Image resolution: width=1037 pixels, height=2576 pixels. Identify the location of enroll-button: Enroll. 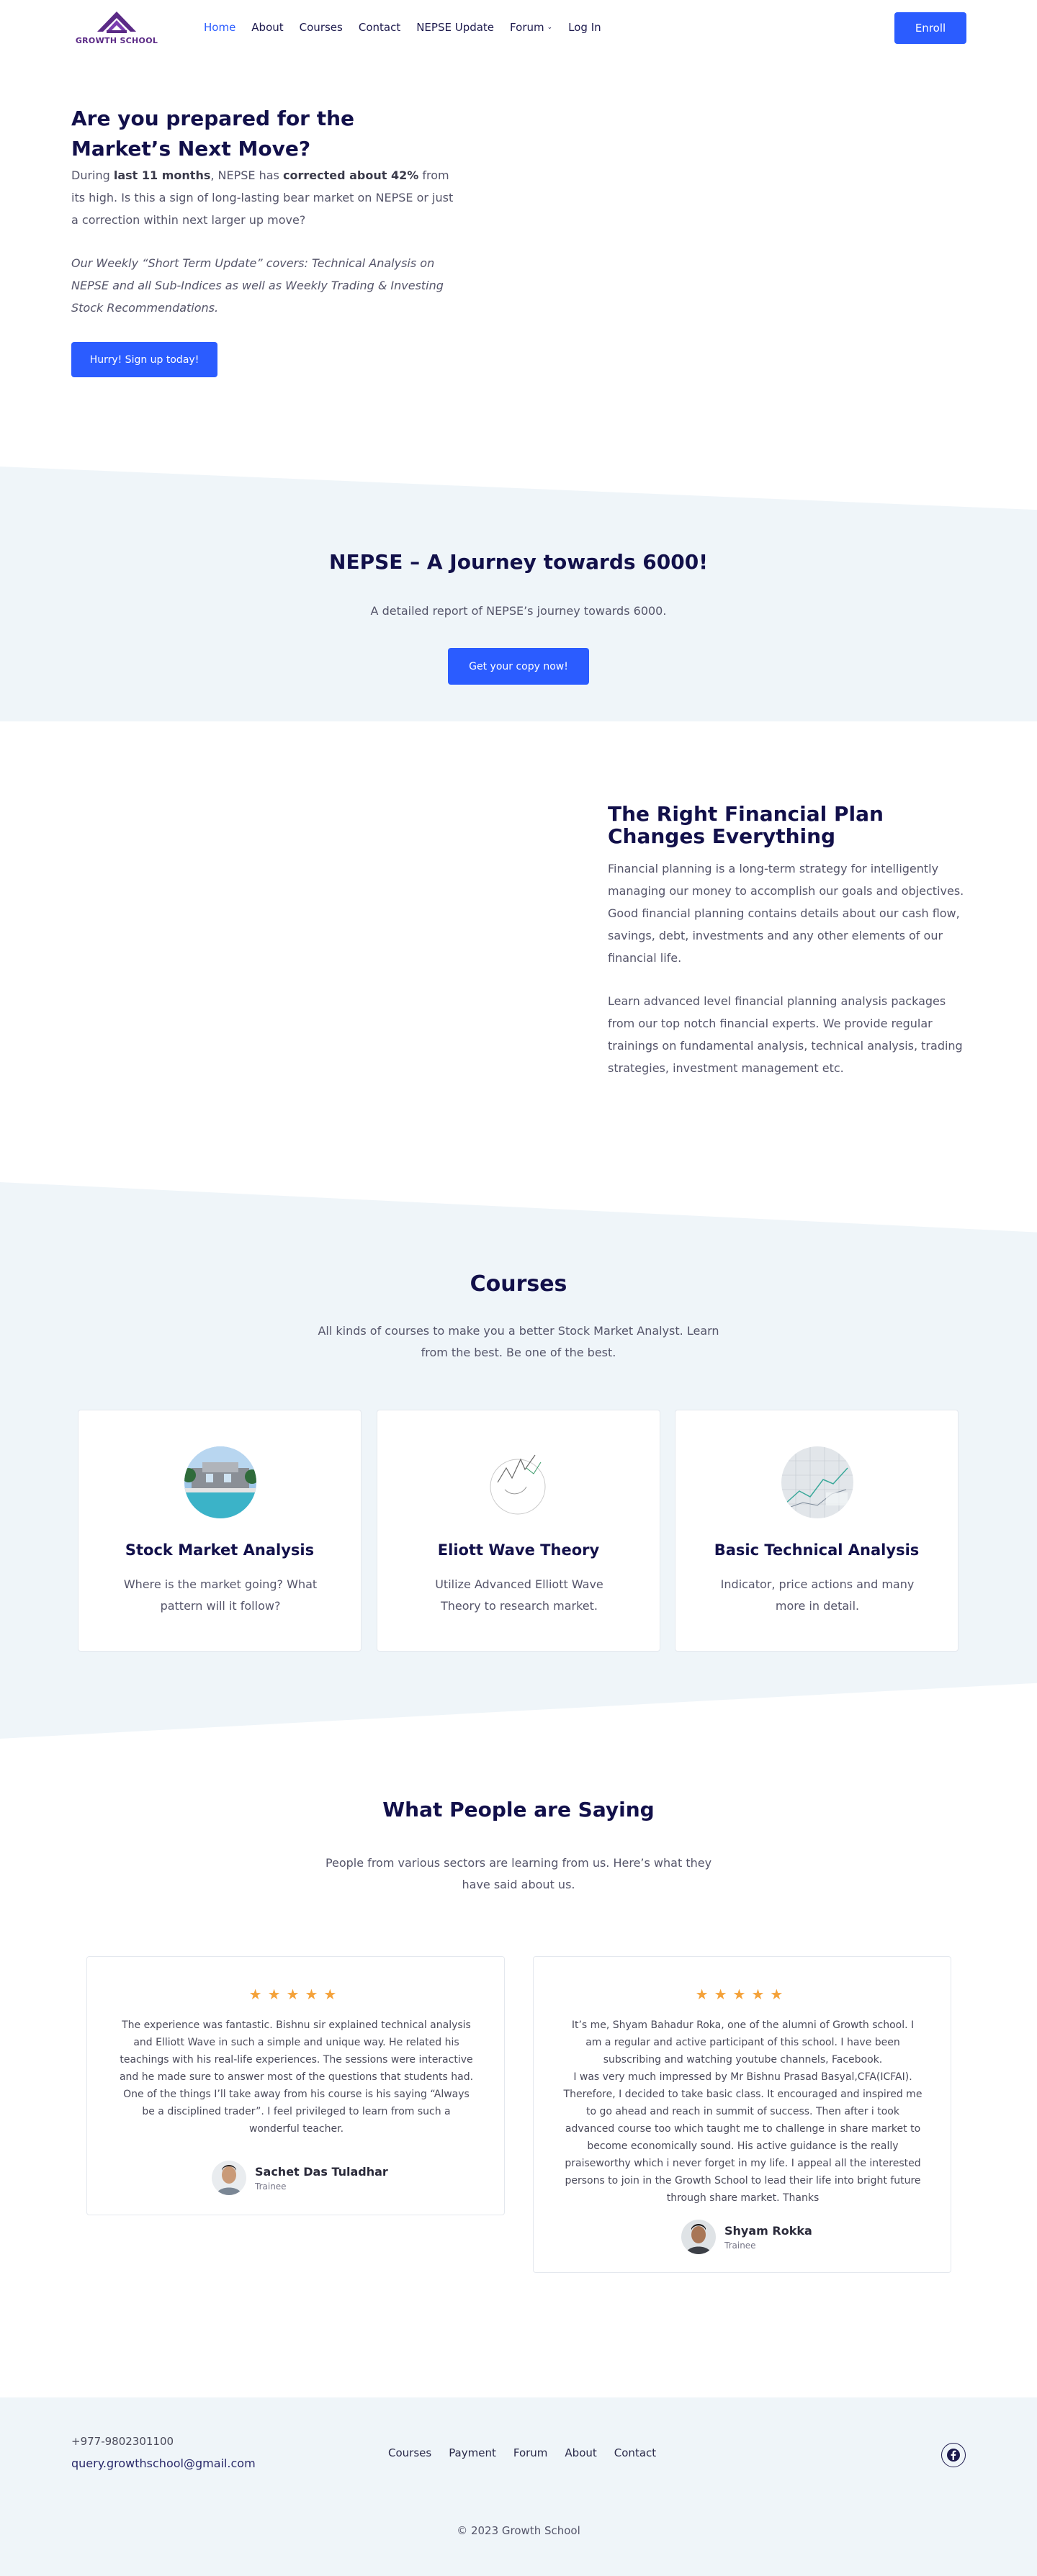
(930, 28).